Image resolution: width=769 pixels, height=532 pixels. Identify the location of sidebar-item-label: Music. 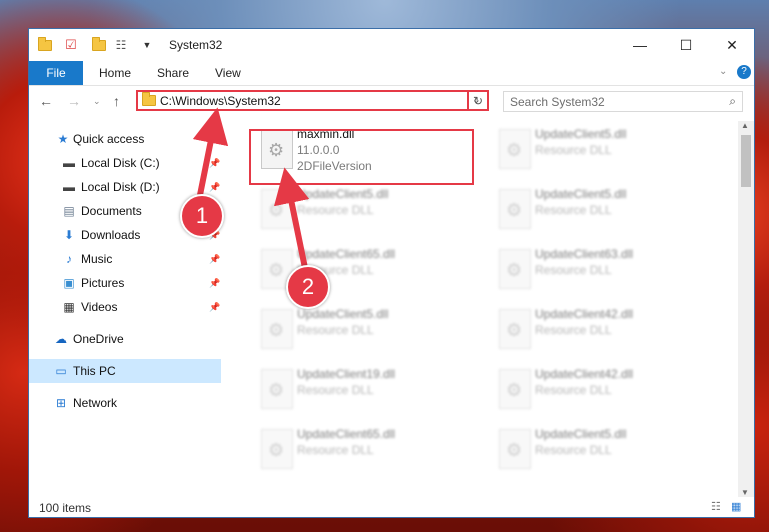
(97, 259).